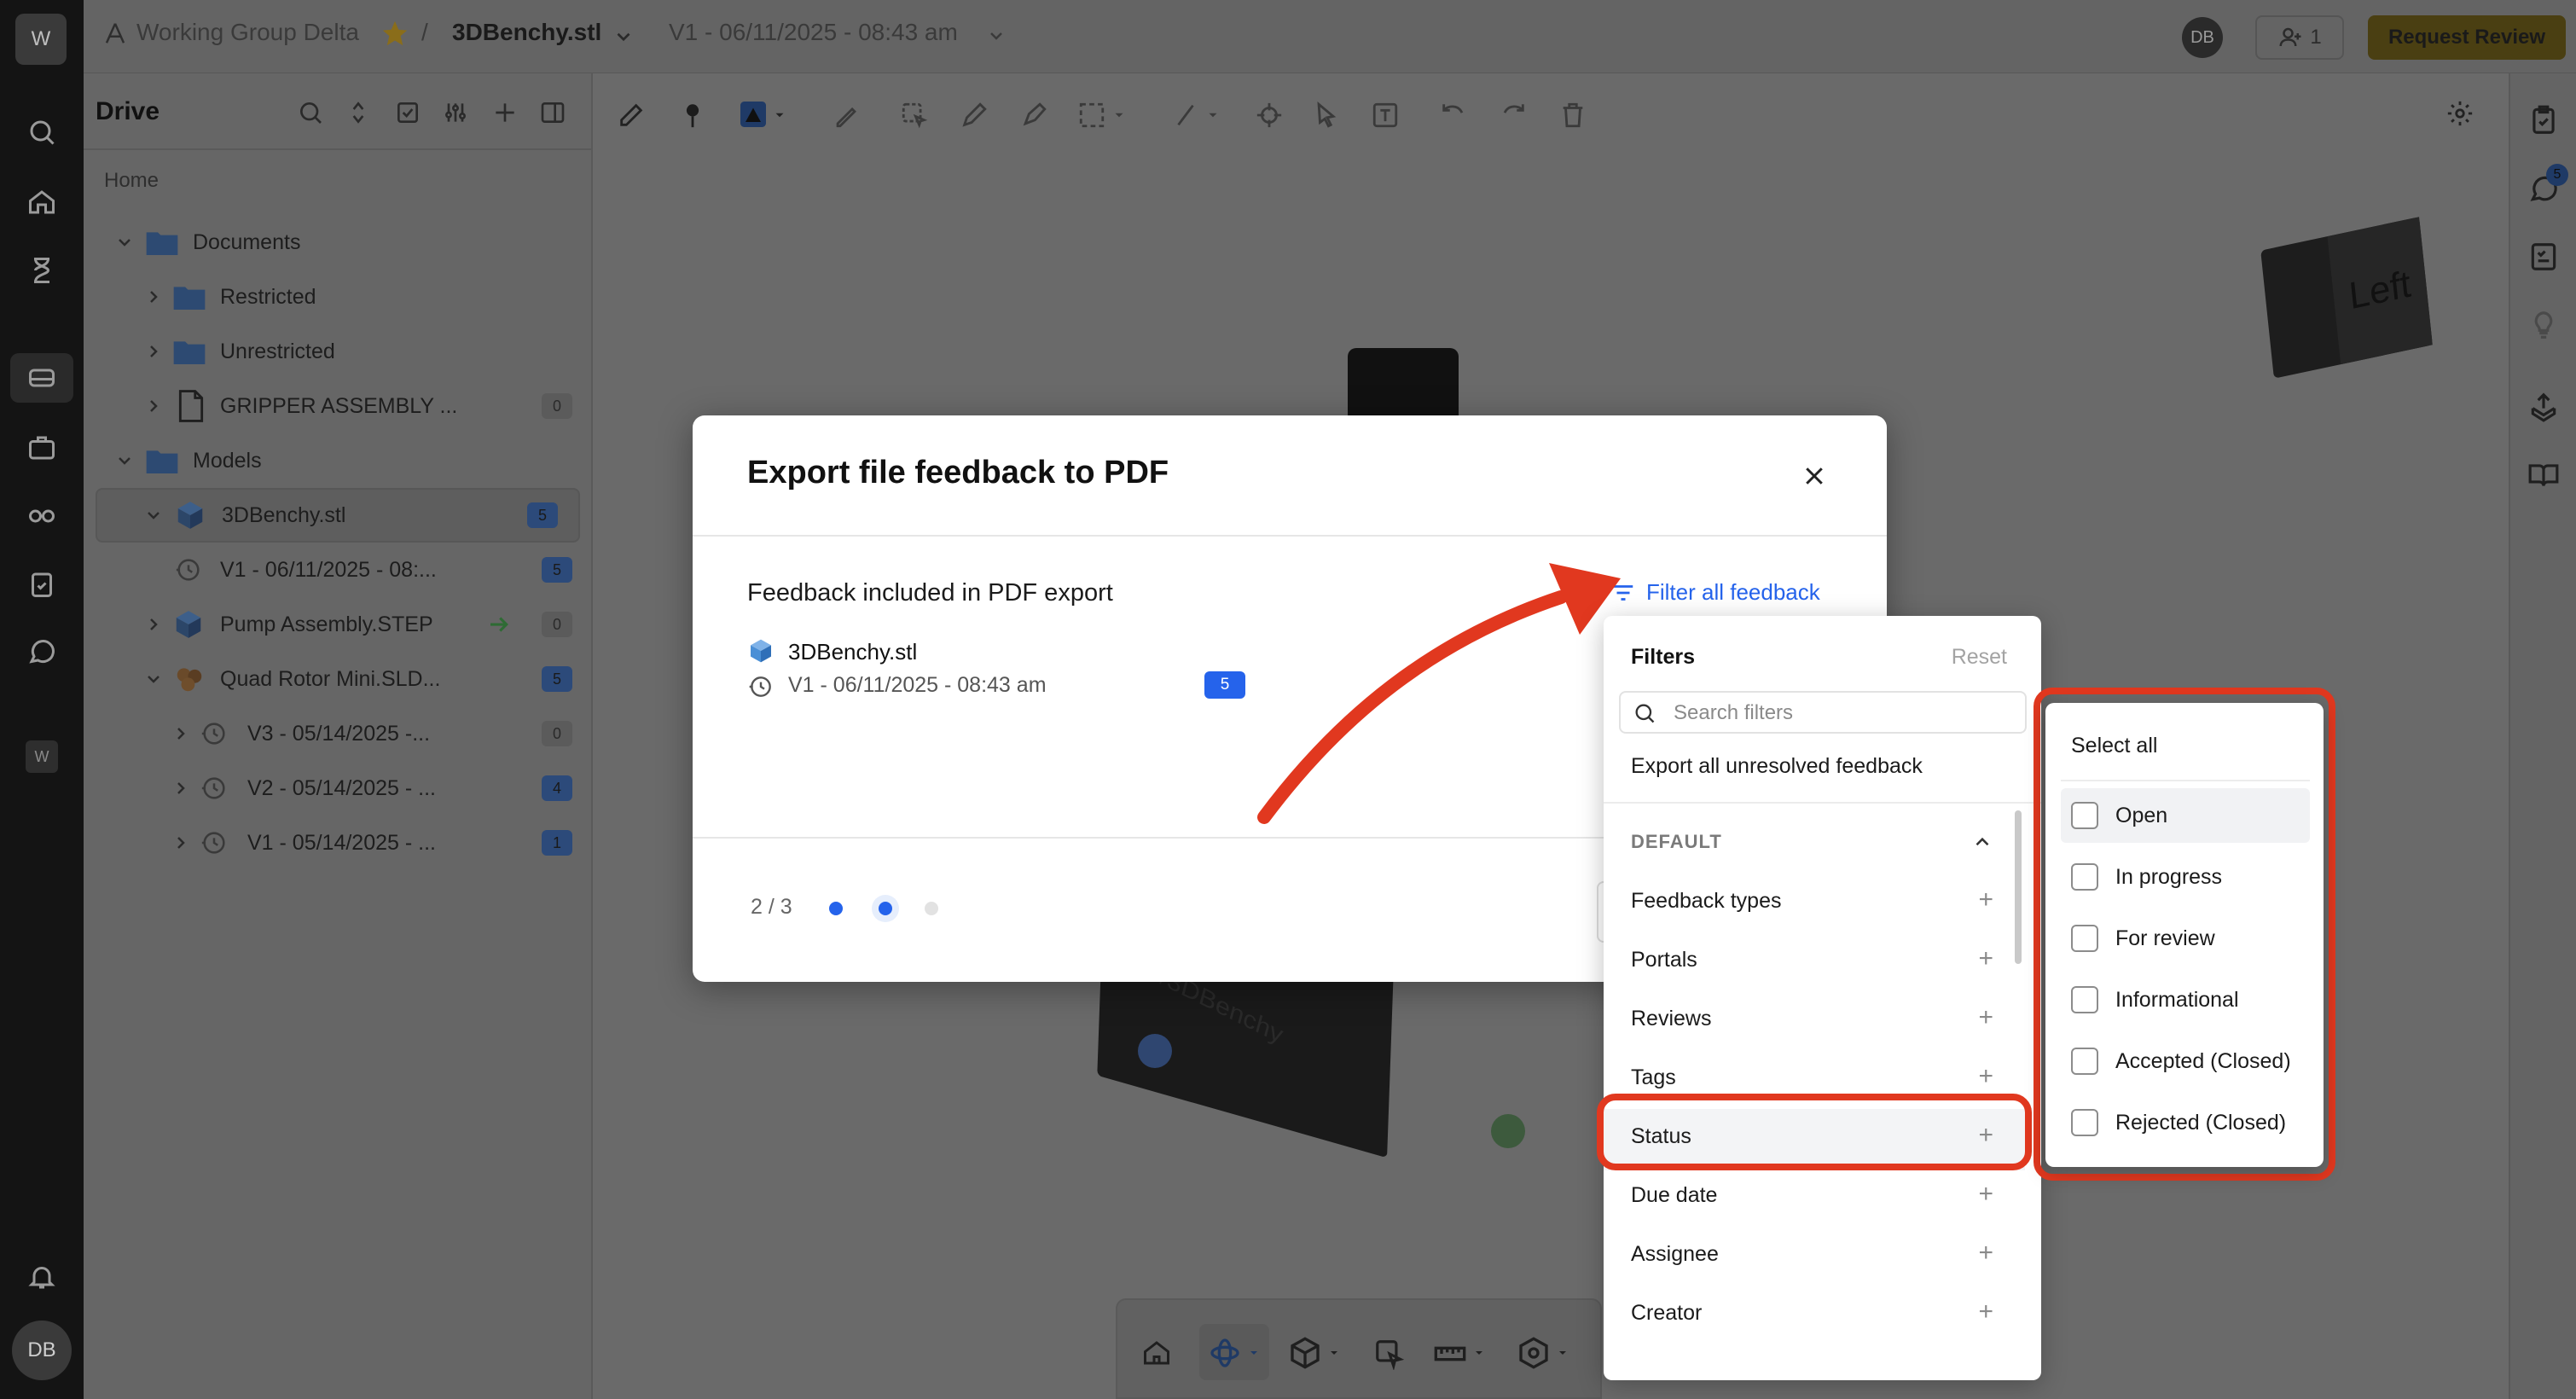  Describe the element at coordinates (1389, 1354) in the screenshot. I see `section-icon` at that location.